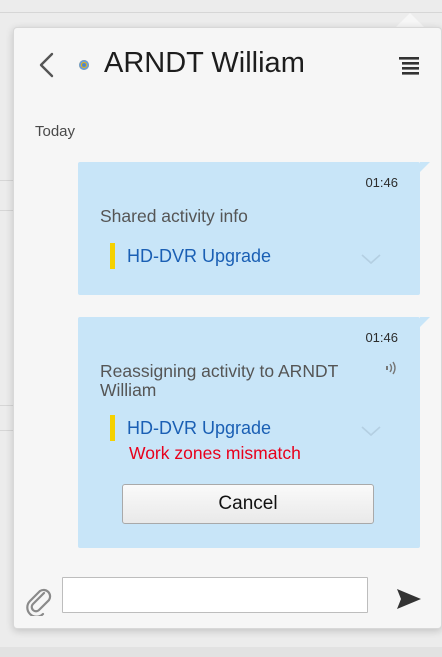  I want to click on attach-button, so click(39, 602).